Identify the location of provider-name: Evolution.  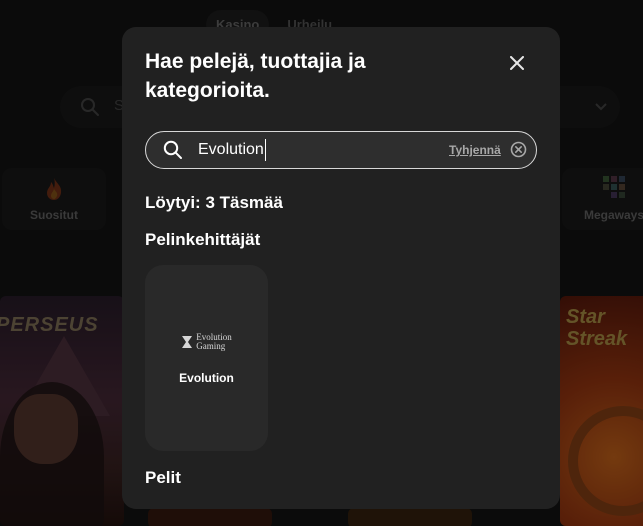
(206, 378).